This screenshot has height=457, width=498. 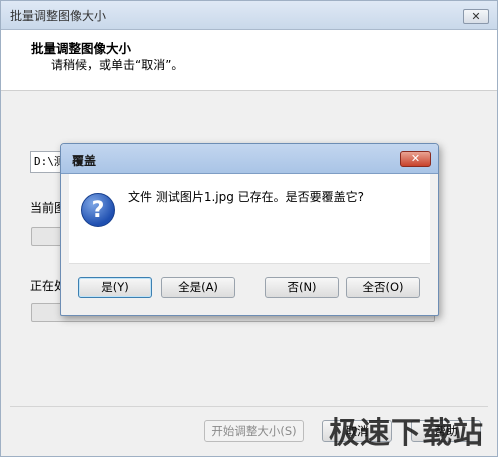 I want to click on window-close-button: ✕, so click(x=476, y=16).